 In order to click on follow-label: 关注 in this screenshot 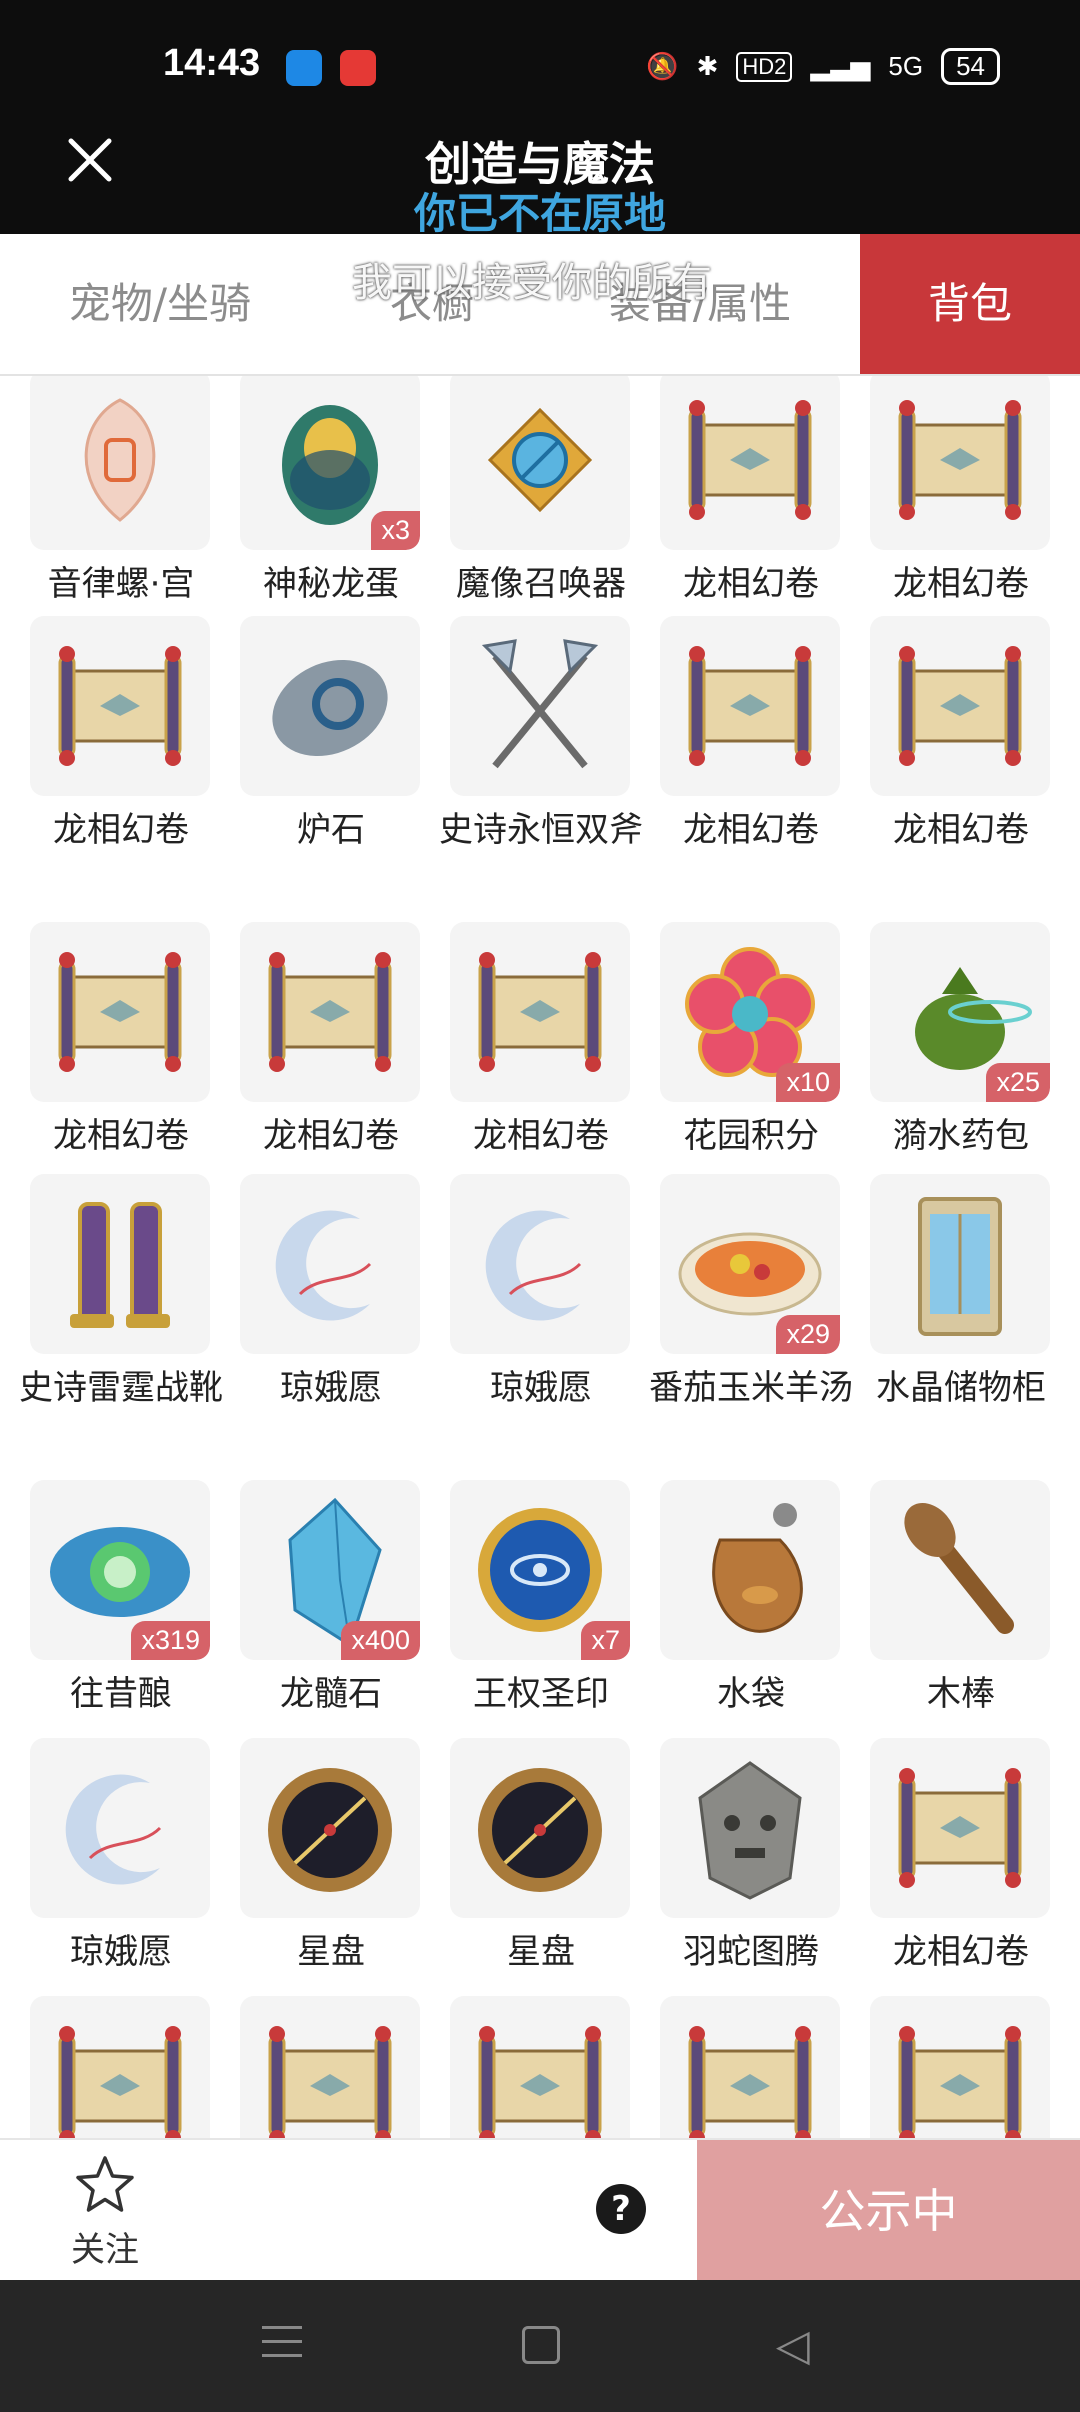, I will do `click(105, 2250)`.